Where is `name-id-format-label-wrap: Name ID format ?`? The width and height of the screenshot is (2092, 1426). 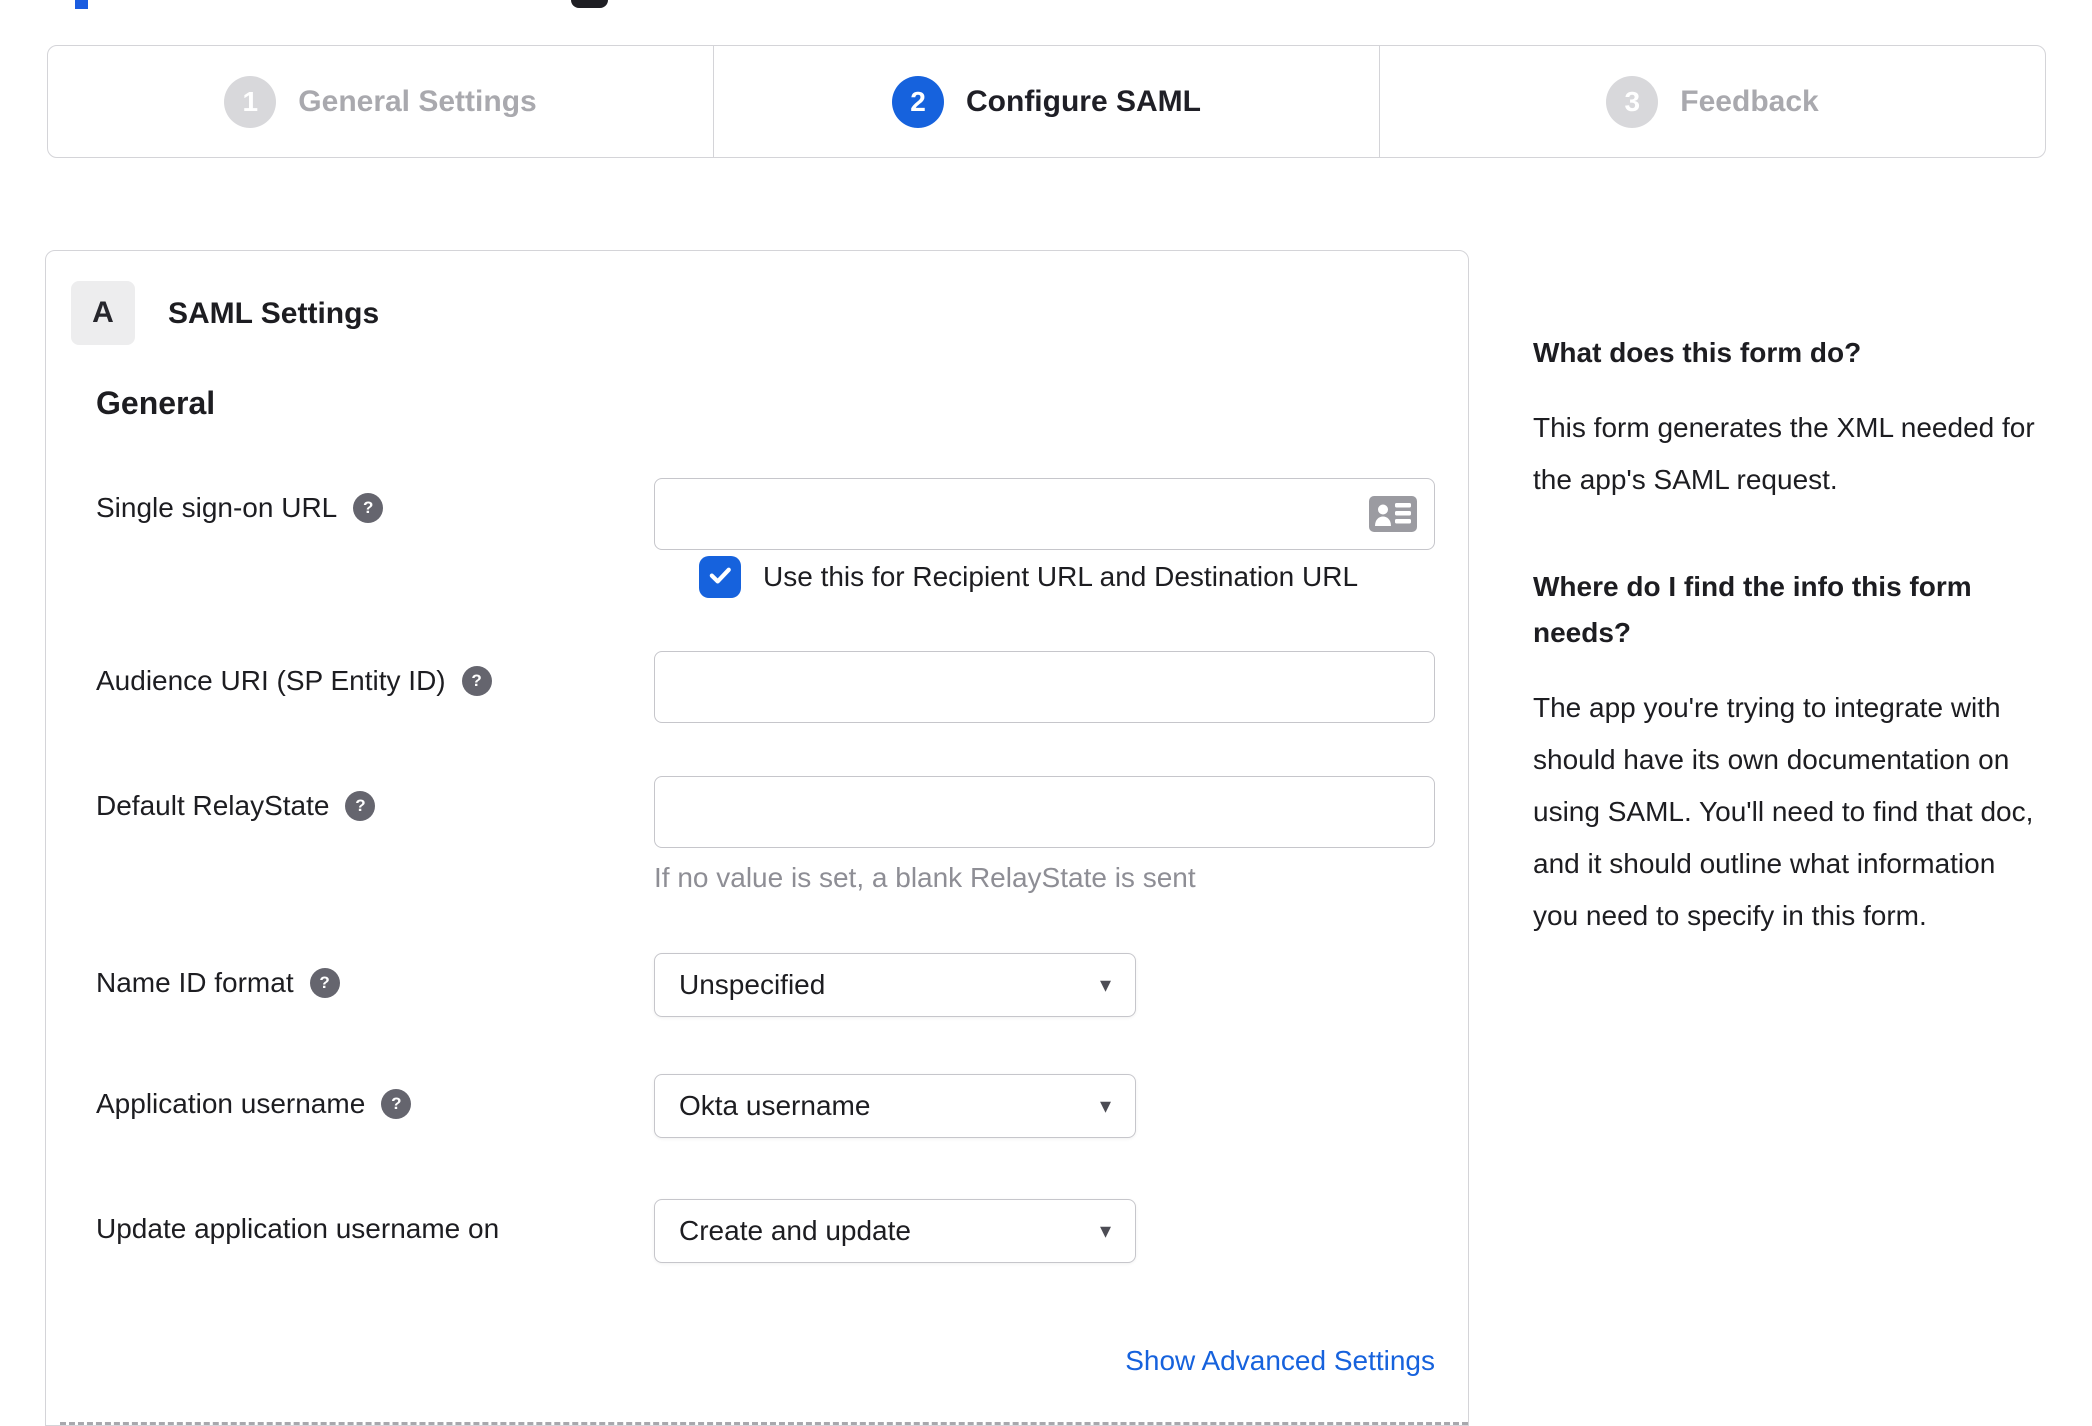
name-id-format-label-wrap: Name ID format ? is located at coordinates (375, 976).